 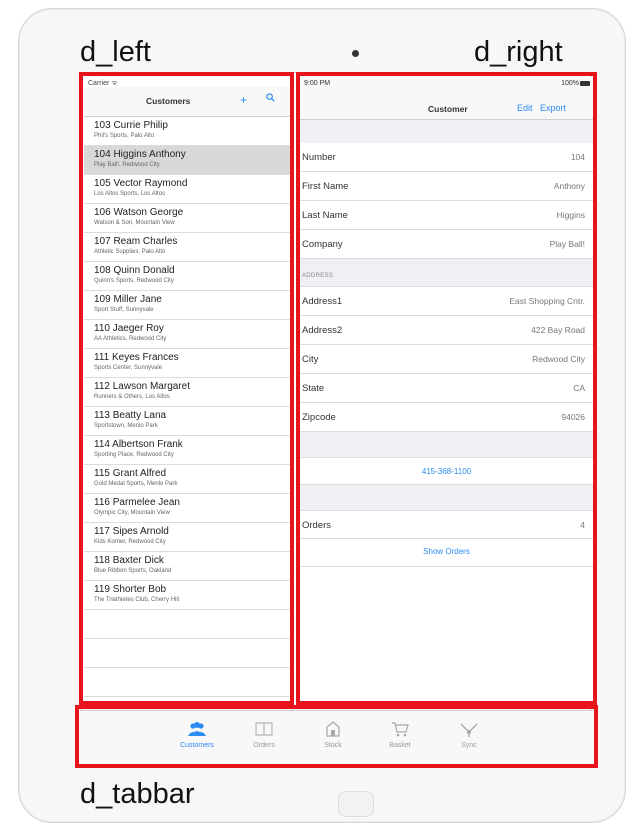 What do you see at coordinates (142, 386) in the screenshot?
I see `customer-name: 112 Lawson Margaret` at bounding box center [142, 386].